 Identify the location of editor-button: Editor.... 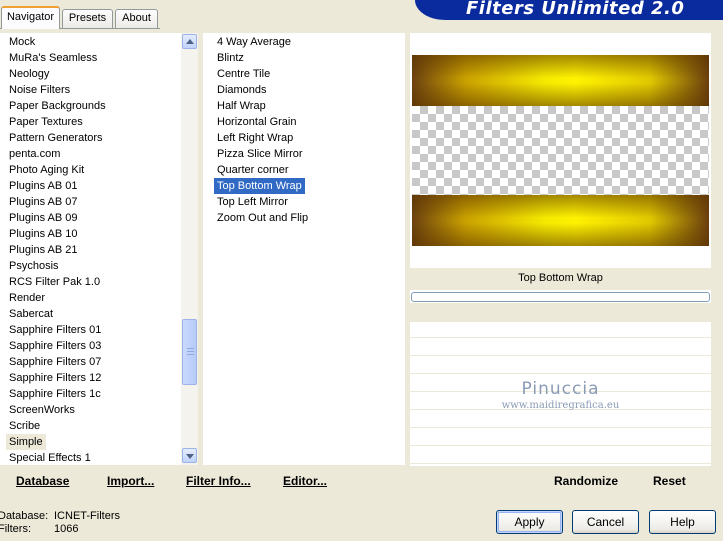
(305, 481).